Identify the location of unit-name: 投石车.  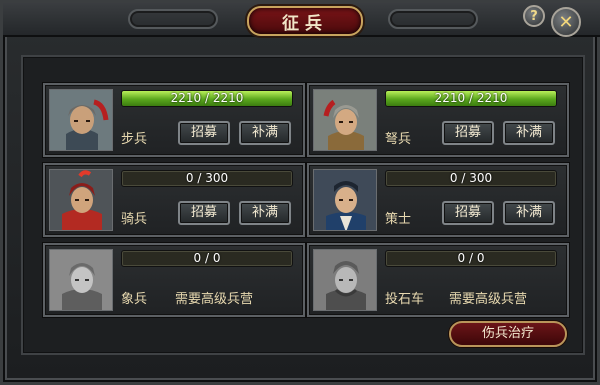
(405, 299).